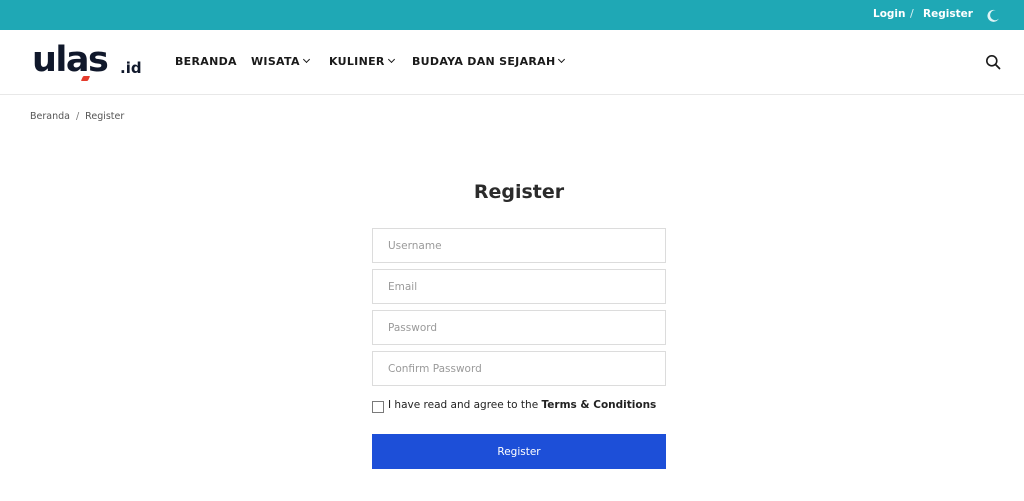 Image resolution: width=1024 pixels, height=501 pixels. I want to click on password-input, so click(519, 327).